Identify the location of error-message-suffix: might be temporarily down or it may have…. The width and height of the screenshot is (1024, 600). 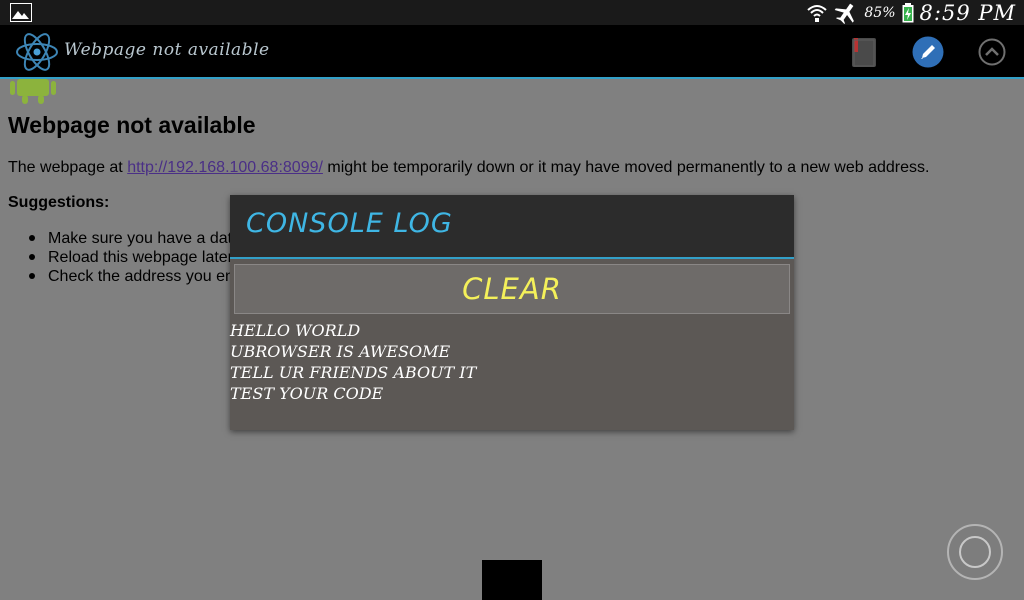
(626, 167).